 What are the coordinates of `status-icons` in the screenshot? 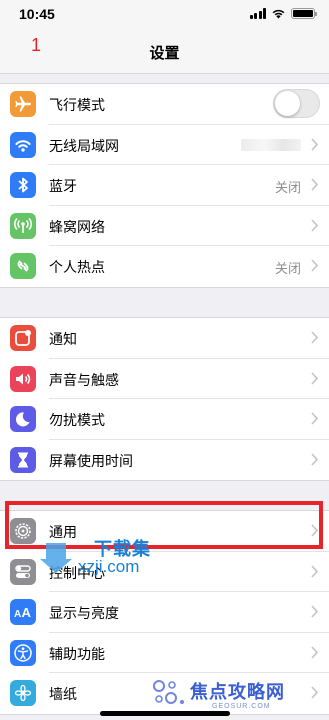 It's located at (283, 13).